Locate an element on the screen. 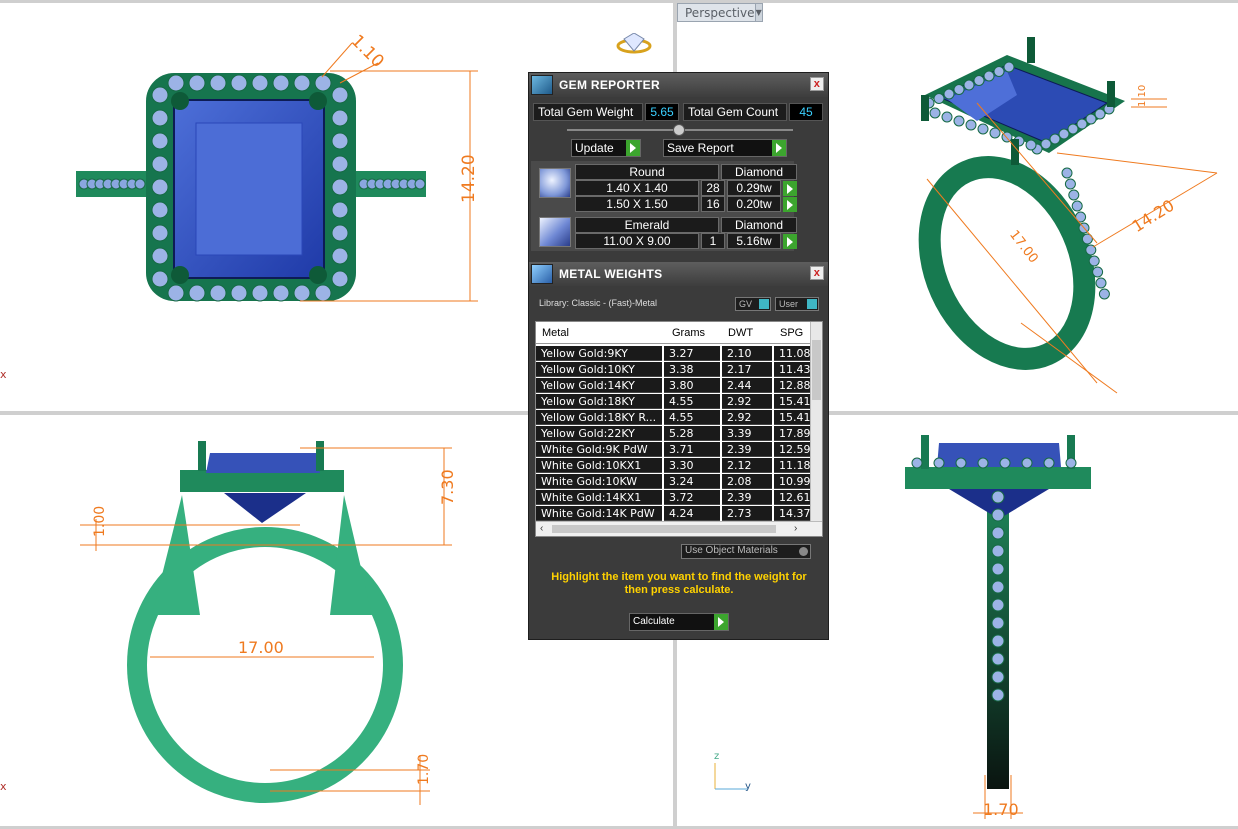 The width and height of the screenshot is (1238, 829). table-row: White Gold:10KX1 3.30 2.12 11.18 is located at coordinates (675, 465).